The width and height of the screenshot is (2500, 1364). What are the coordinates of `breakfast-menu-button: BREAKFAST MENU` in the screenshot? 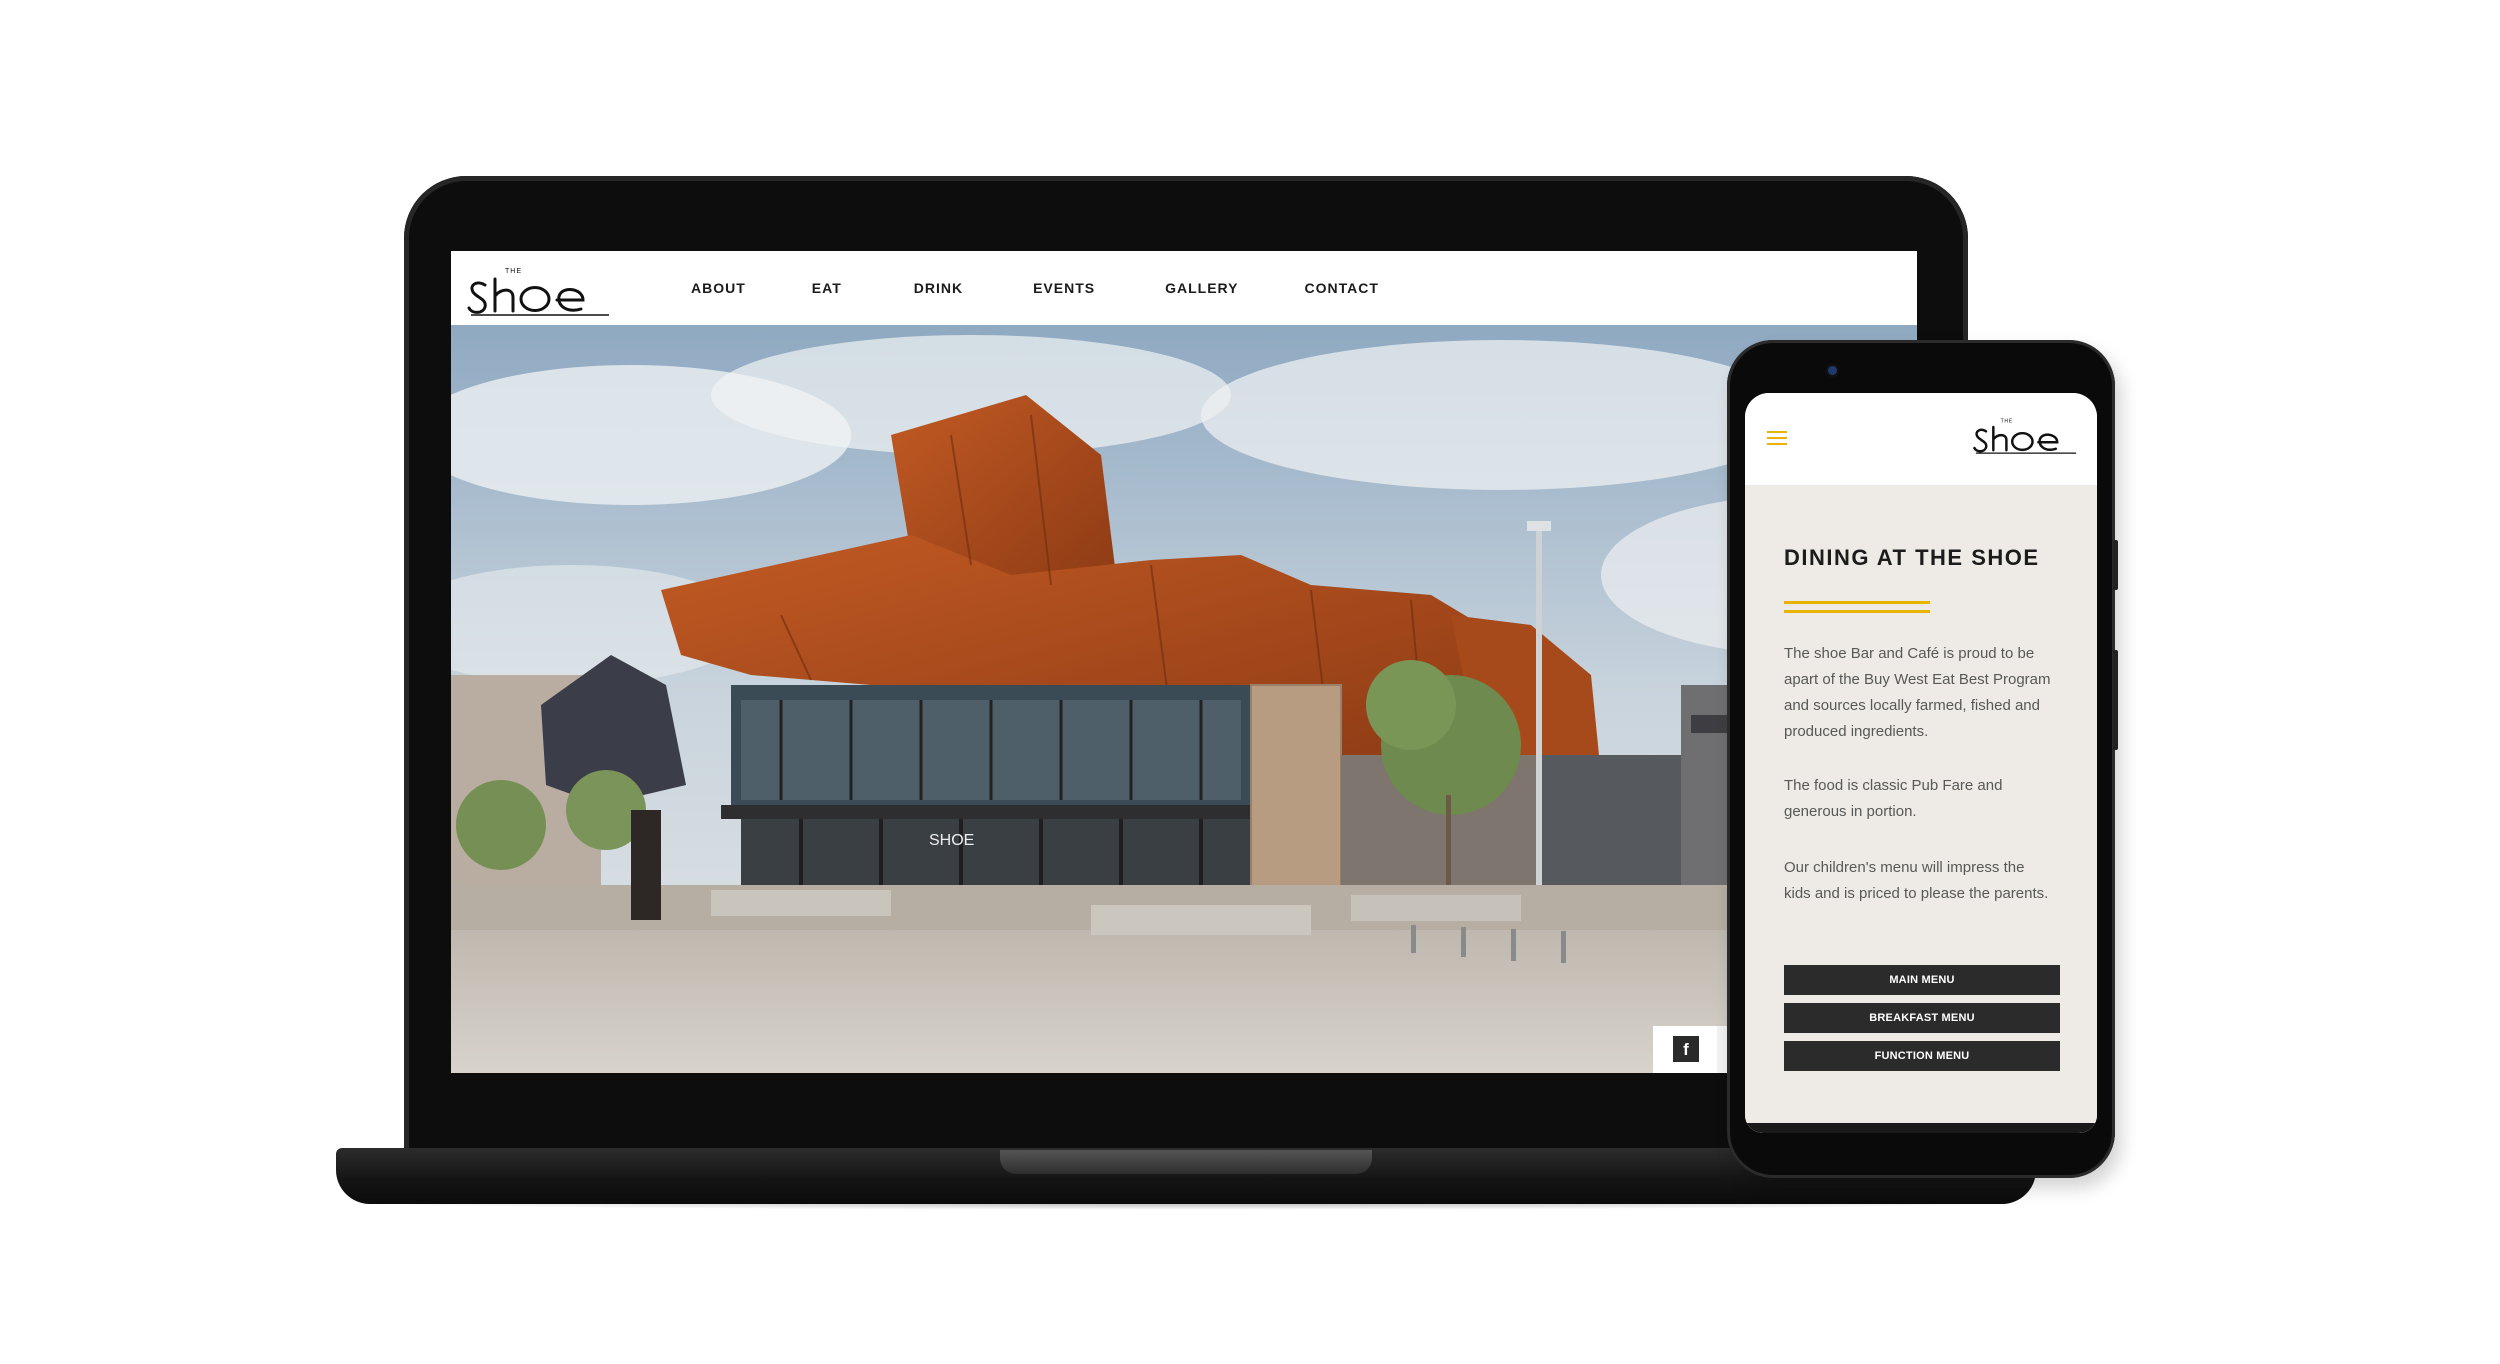 It's located at (1922, 1018).